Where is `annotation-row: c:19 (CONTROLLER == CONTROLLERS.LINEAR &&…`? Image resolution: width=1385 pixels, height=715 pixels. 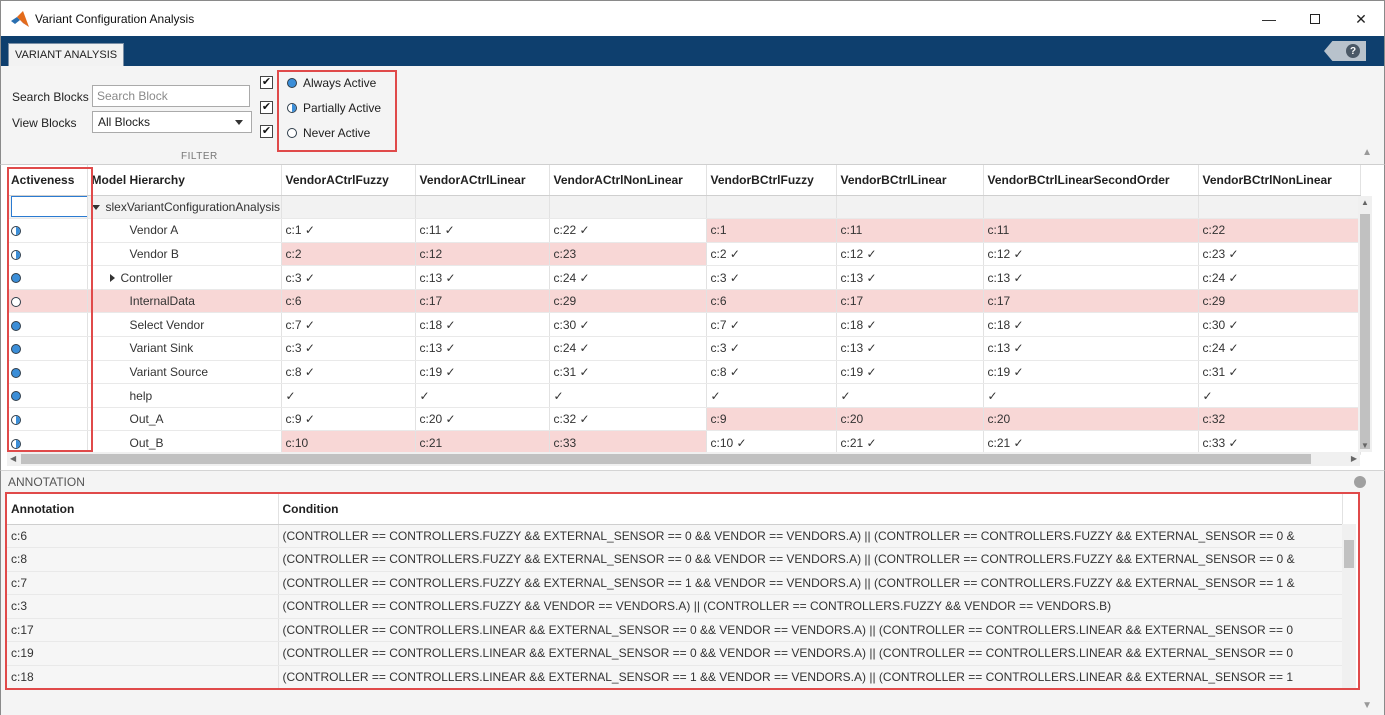
annotation-row: c:19 (CONTROLLER == CONTROLLERS.LINEAR &&… is located at coordinates (675, 653).